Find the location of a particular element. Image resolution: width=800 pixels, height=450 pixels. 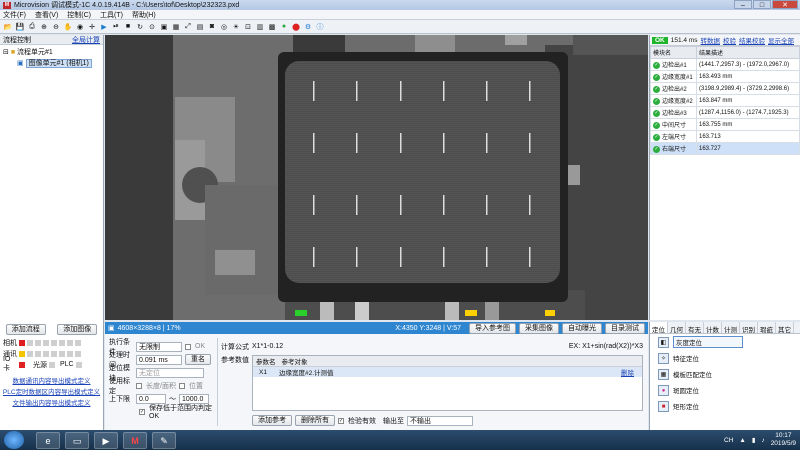

tab-geometry: 几何 is located at coordinates (677, 328).